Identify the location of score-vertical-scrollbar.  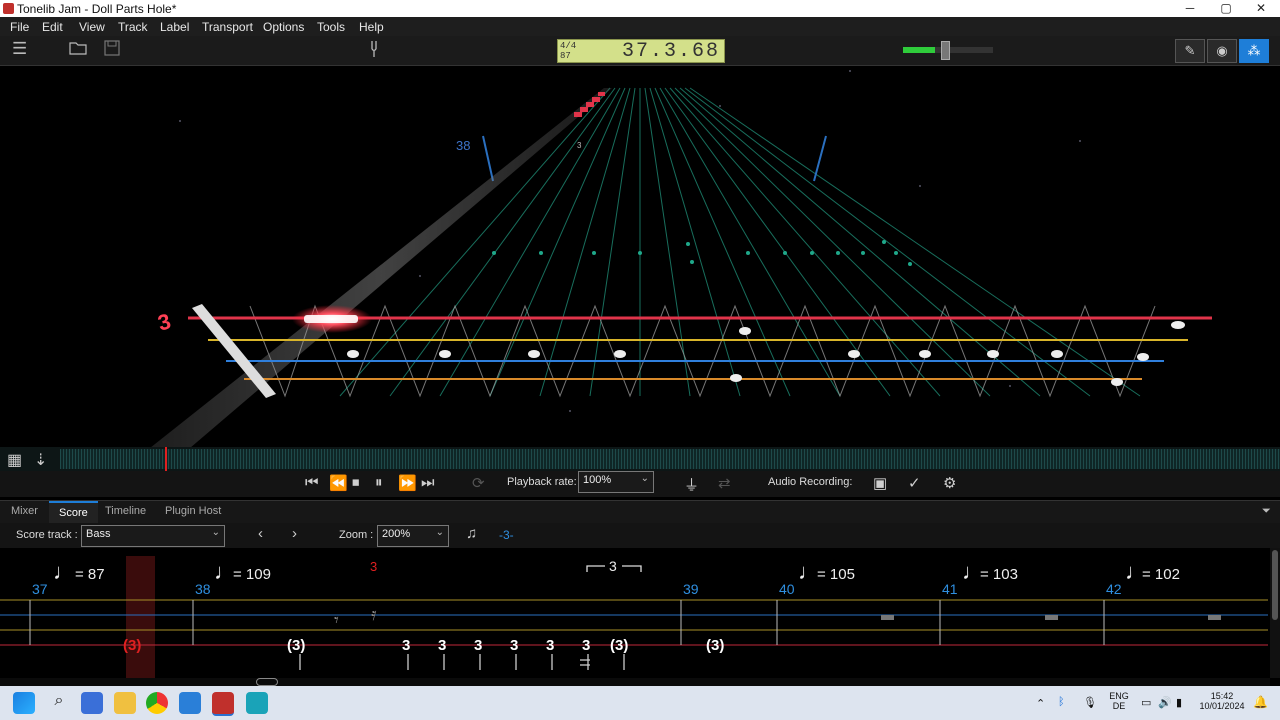
(1275, 613).